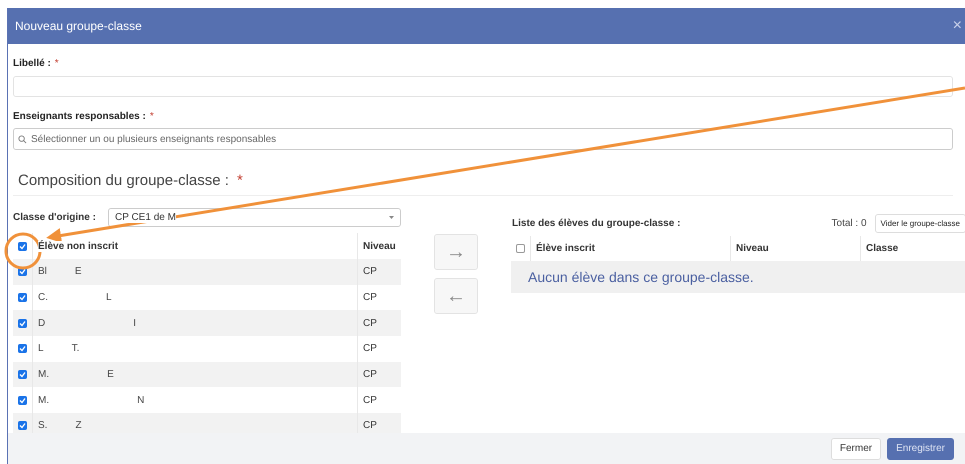 This screenshot has height=464, width=965. Describe the element at coordinates (483, 86) in the screenshot. I see `input-field` at that location.